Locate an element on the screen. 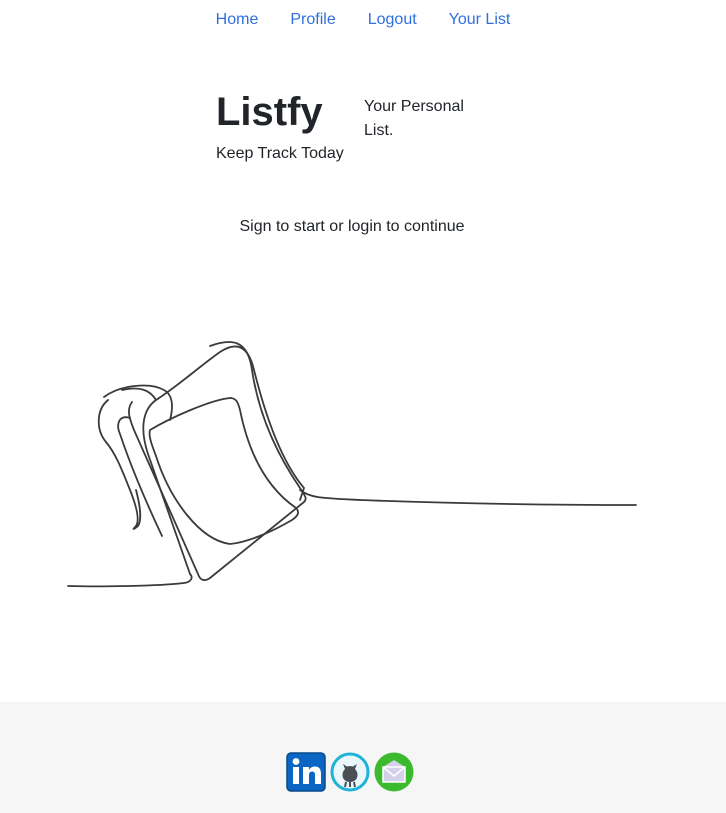 This screenshot has width=726, height=813. brand-title: Listfy is located at coordinates (269, 112).